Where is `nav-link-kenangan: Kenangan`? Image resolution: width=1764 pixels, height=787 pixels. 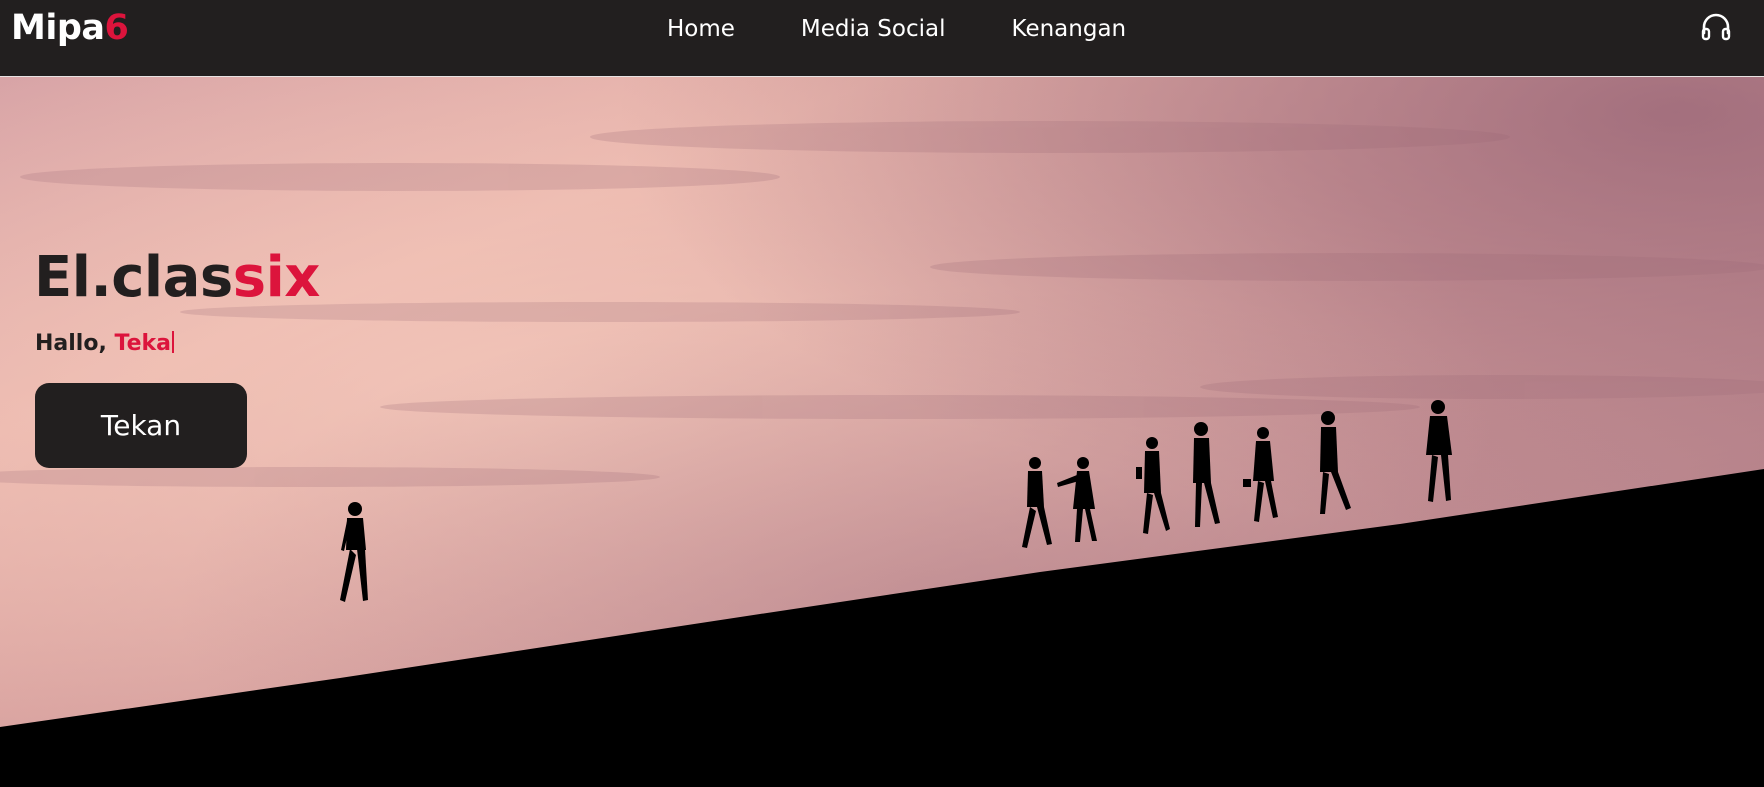
nav-link-kenangan: Kenangan is located at coordinates (1069, 29).